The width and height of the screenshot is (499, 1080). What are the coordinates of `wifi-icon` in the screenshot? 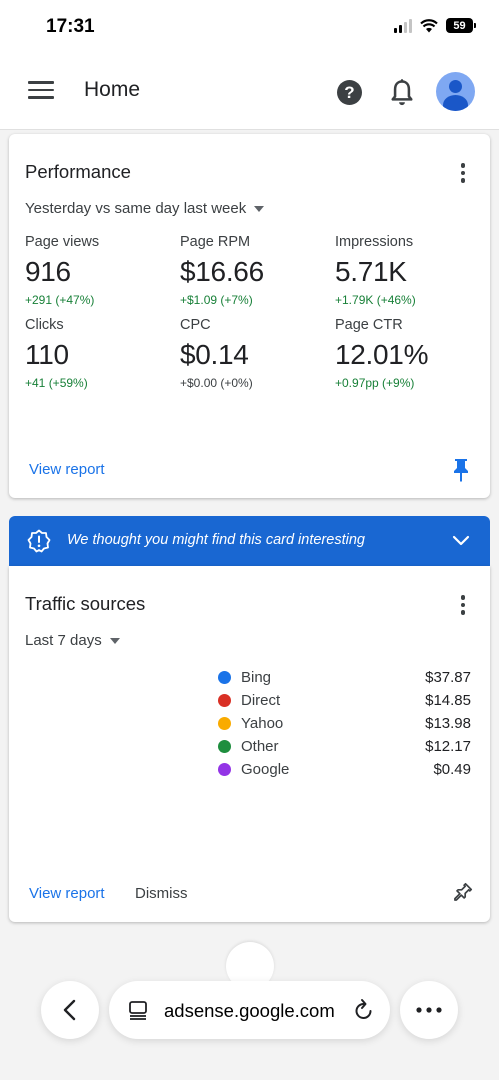 It's located at (429, 25).